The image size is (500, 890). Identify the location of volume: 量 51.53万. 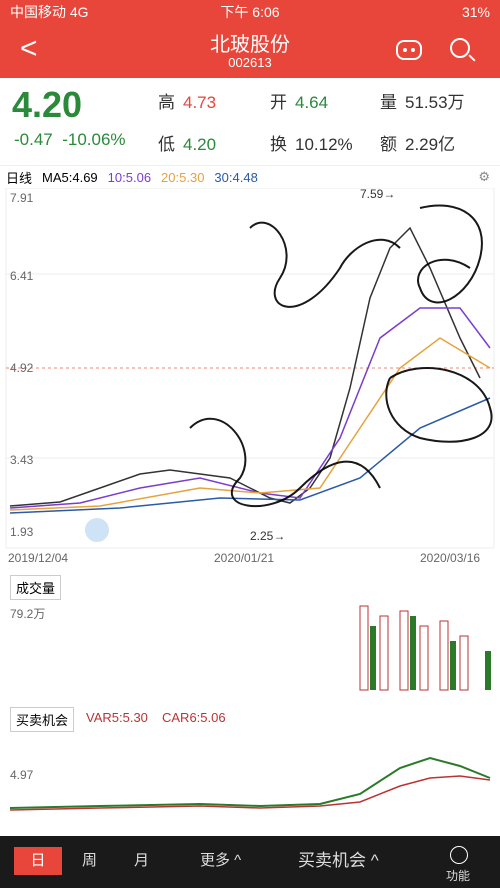
(422, 102).